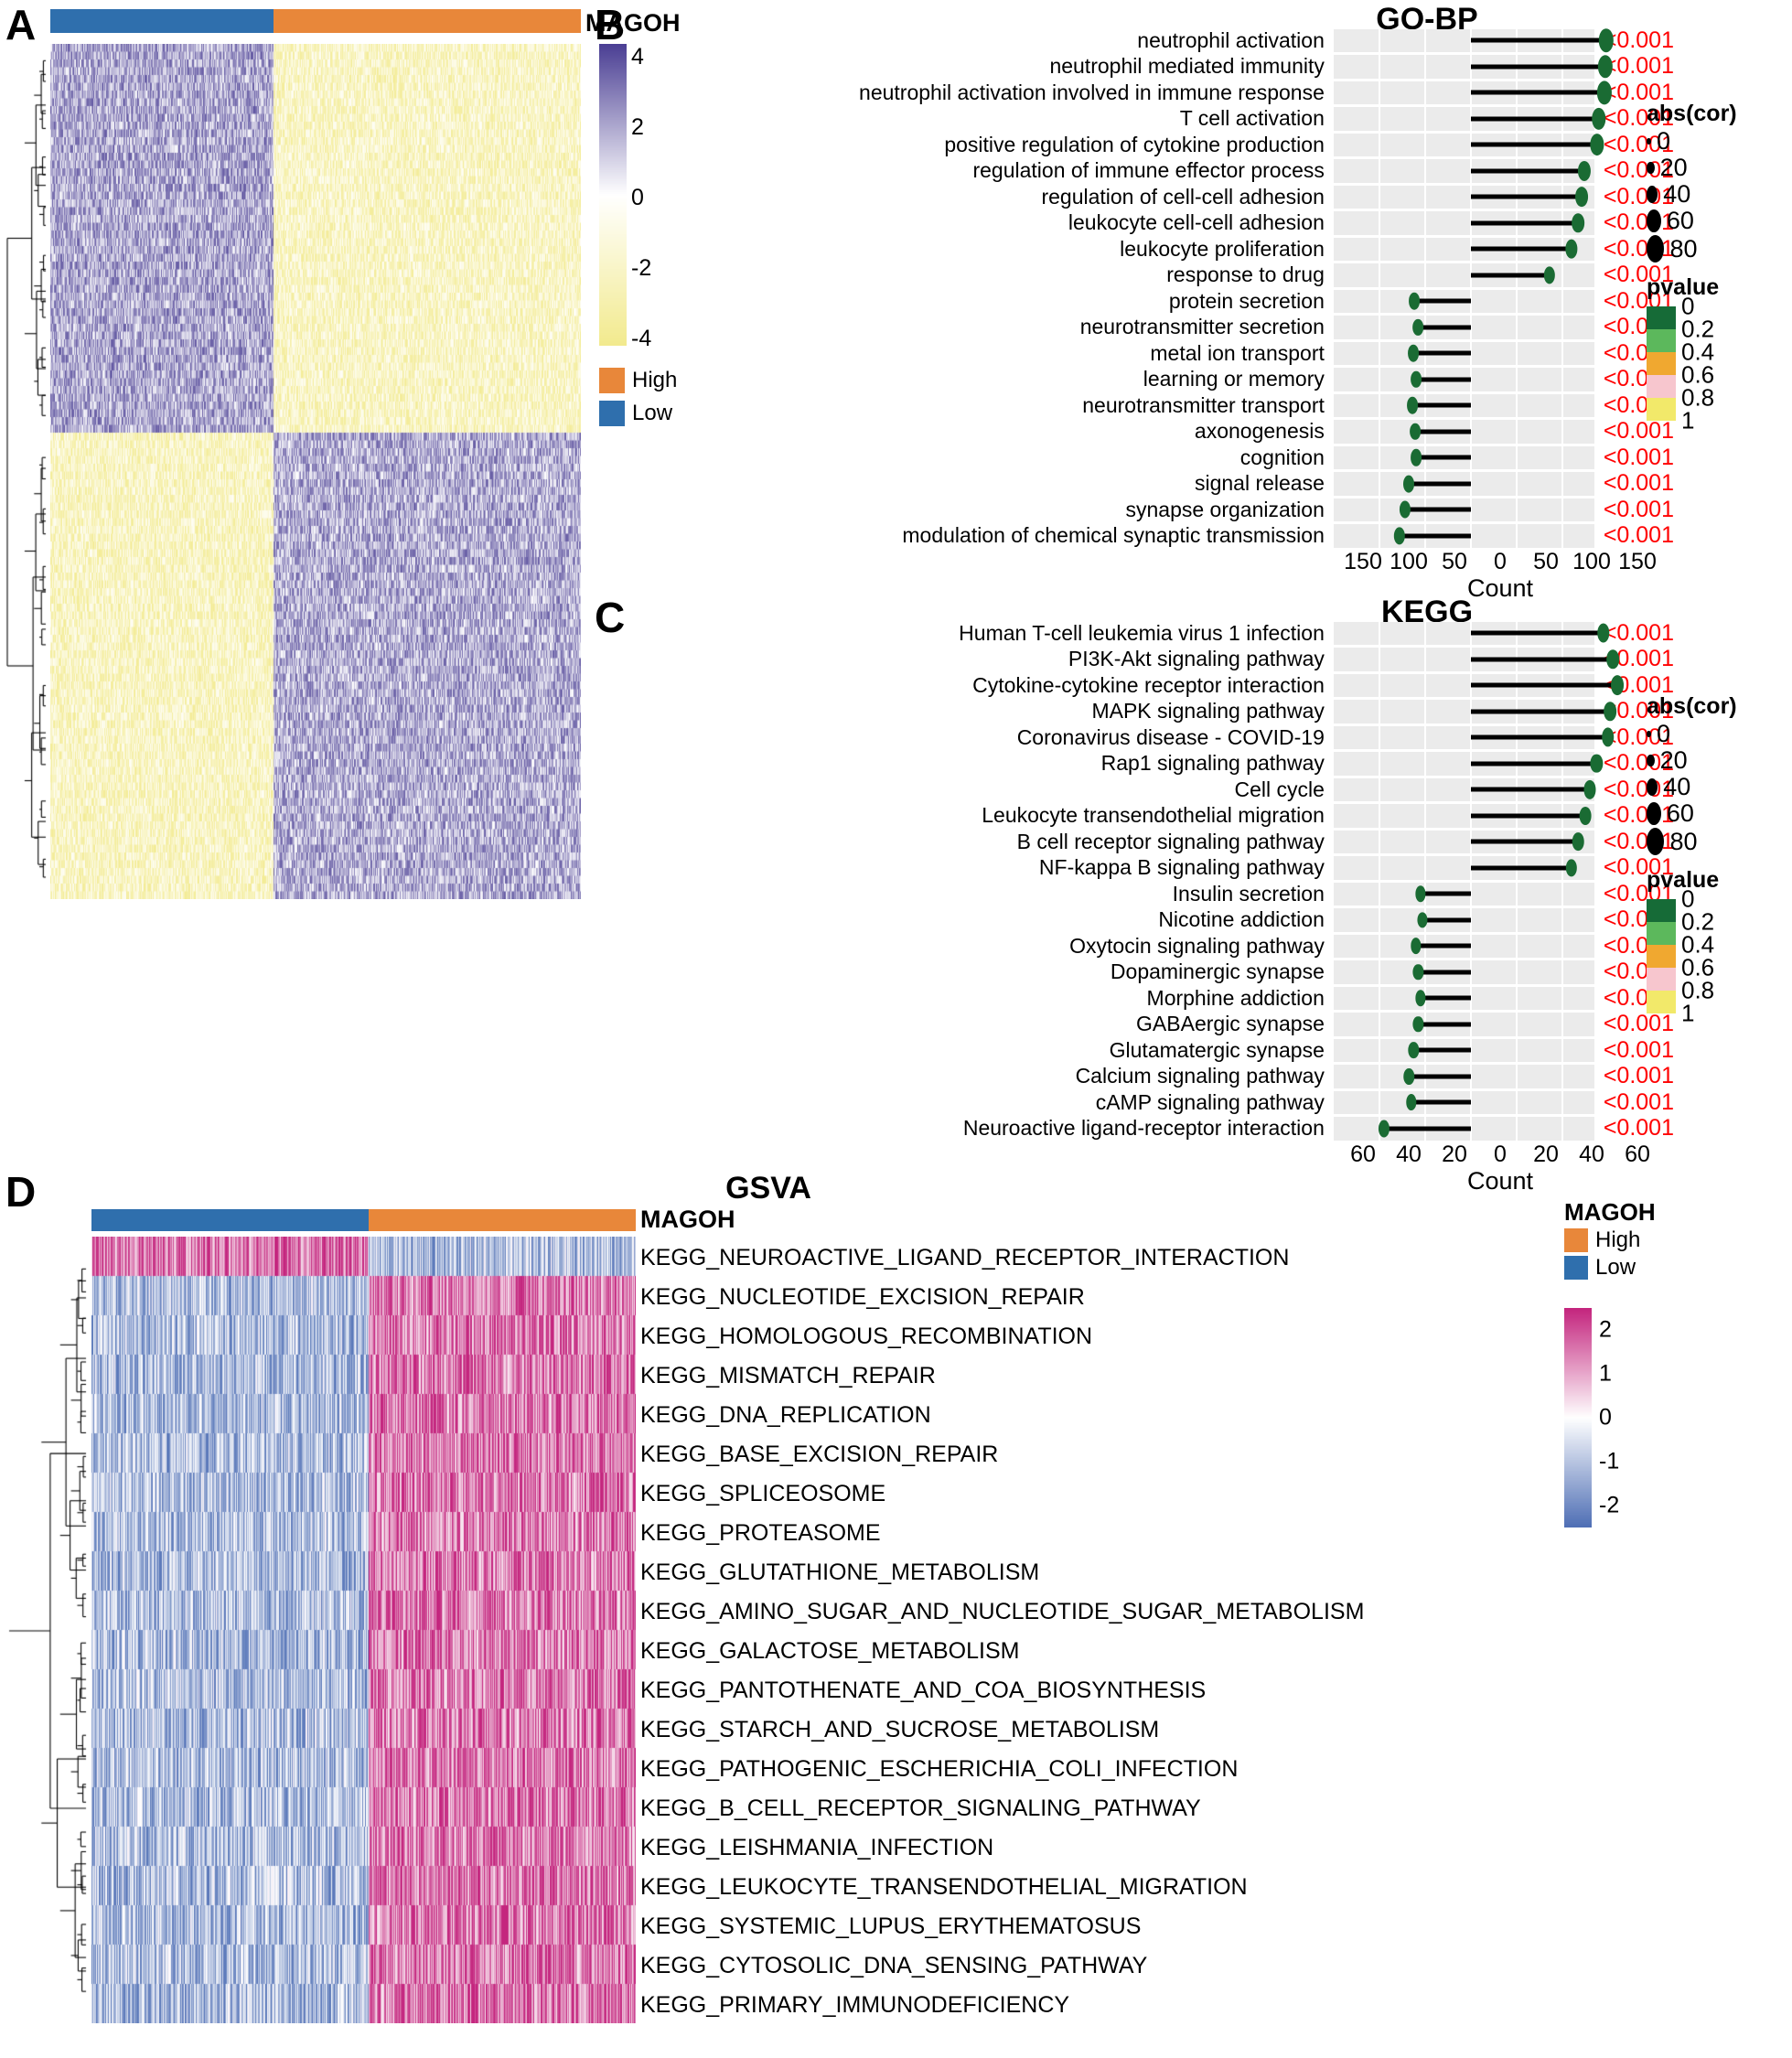 This screenshot has width=1792, height=2058. I want to click on panel-a-group-segment-low, so click(162, 21).